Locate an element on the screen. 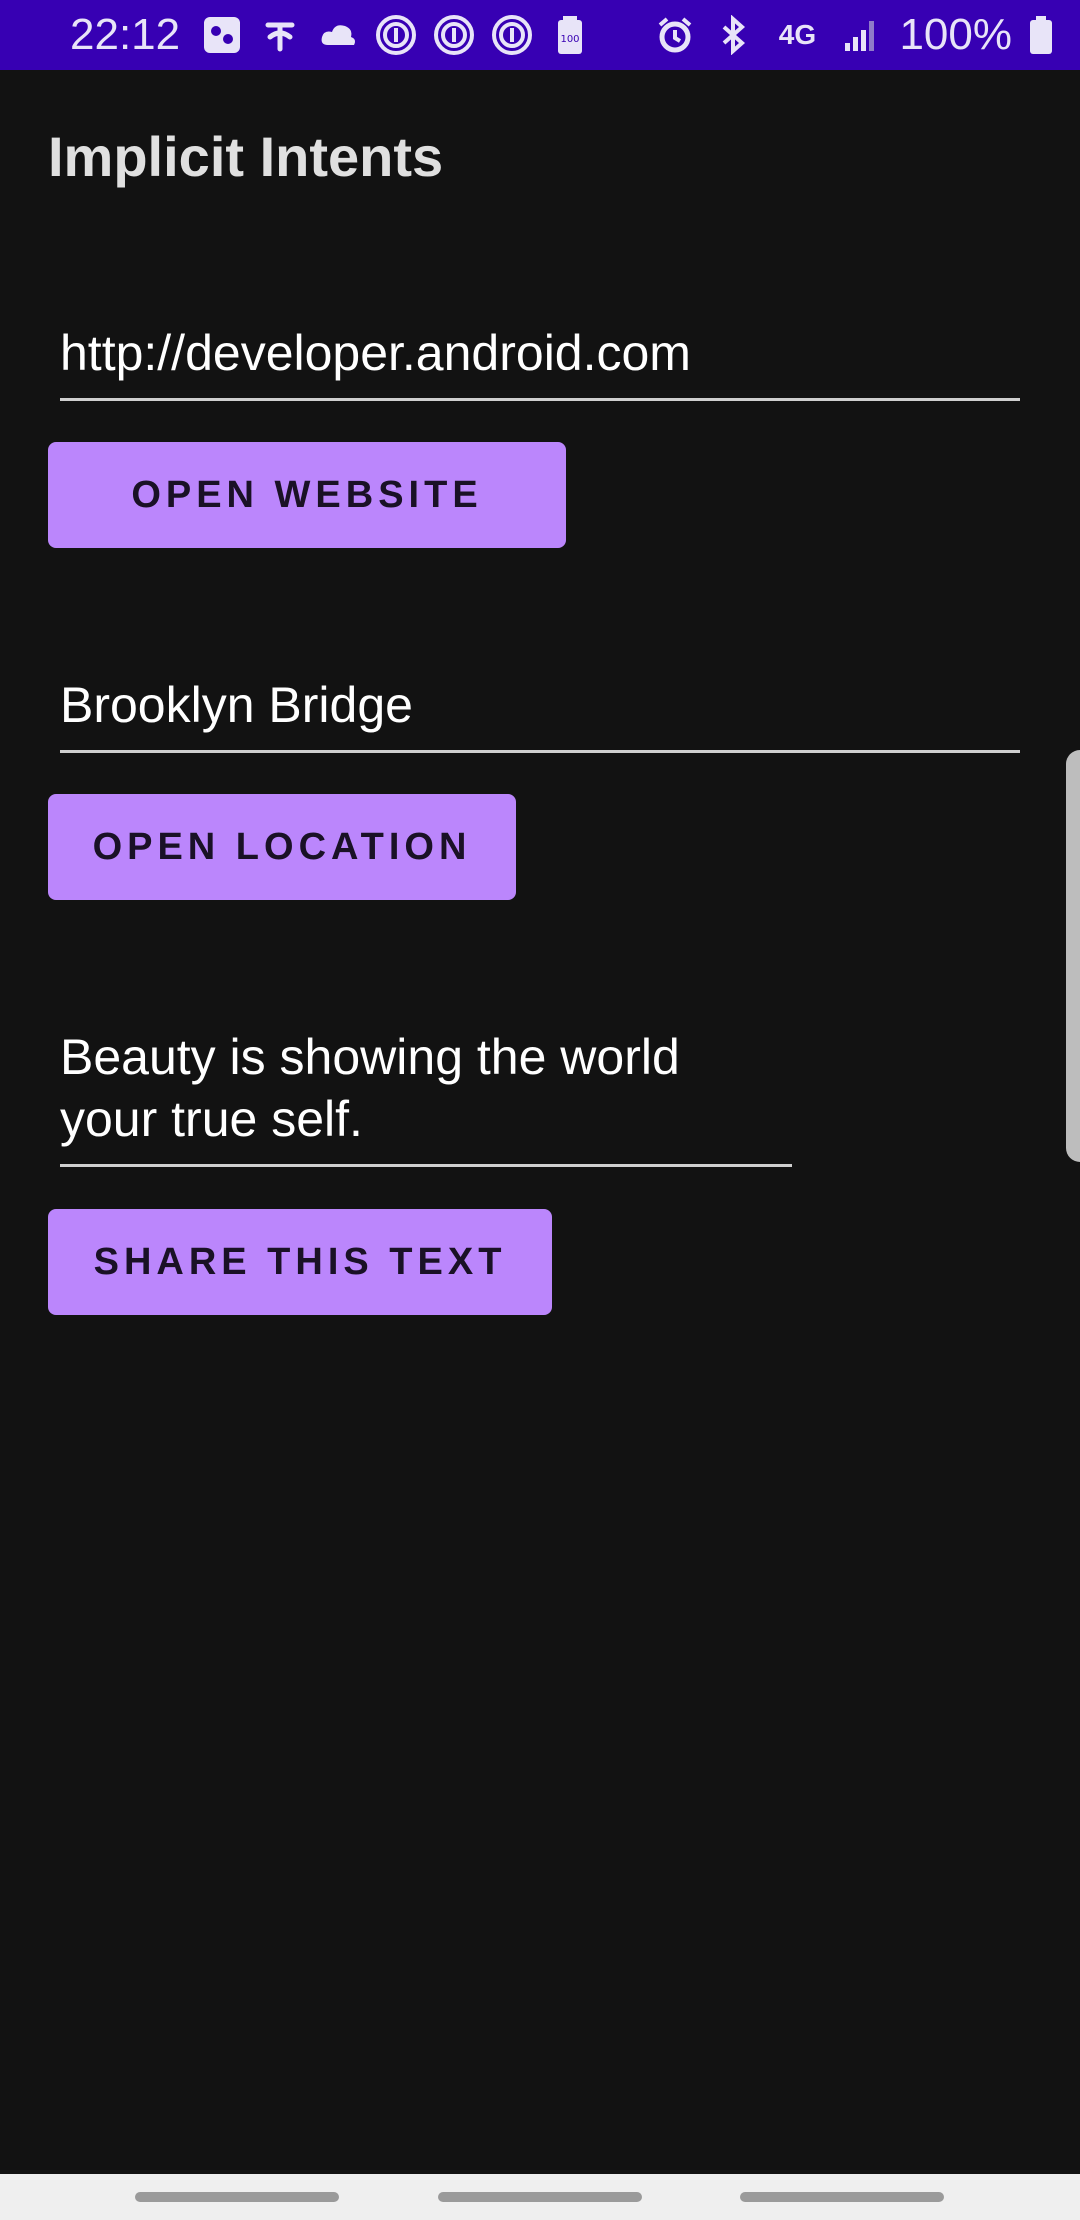 Image resolution: width=1080 pixels, height=2220 pixels. cloud-icon is located at coordinates (338, 35).